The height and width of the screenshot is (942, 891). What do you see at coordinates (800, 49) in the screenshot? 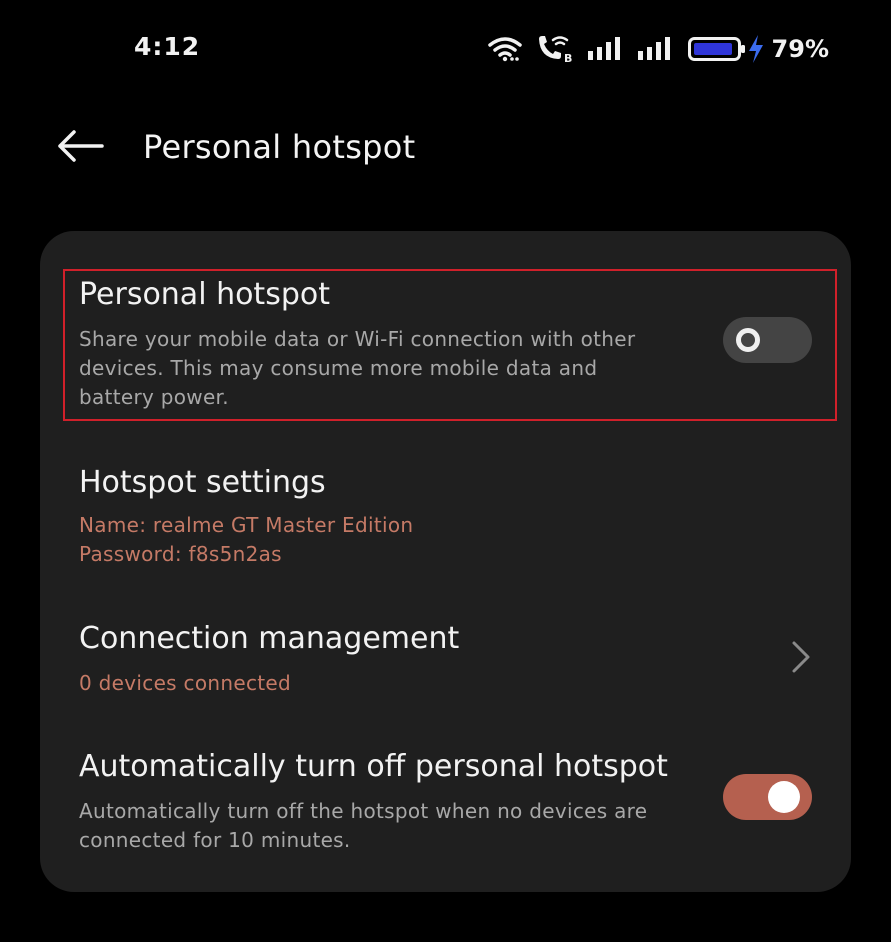
I see `battery-percent: 79%` at bounding box center [800, 49].